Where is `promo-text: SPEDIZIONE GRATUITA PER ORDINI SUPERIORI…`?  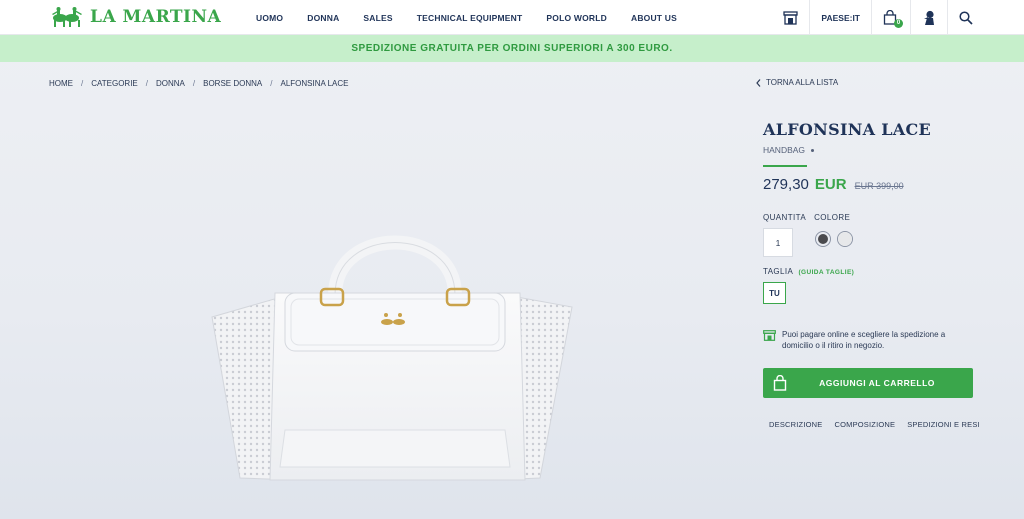 promo-text: SPEDIZIONE GRATUITA PER ORDINI SUPERIORI… is located at coordinates (512, 48).